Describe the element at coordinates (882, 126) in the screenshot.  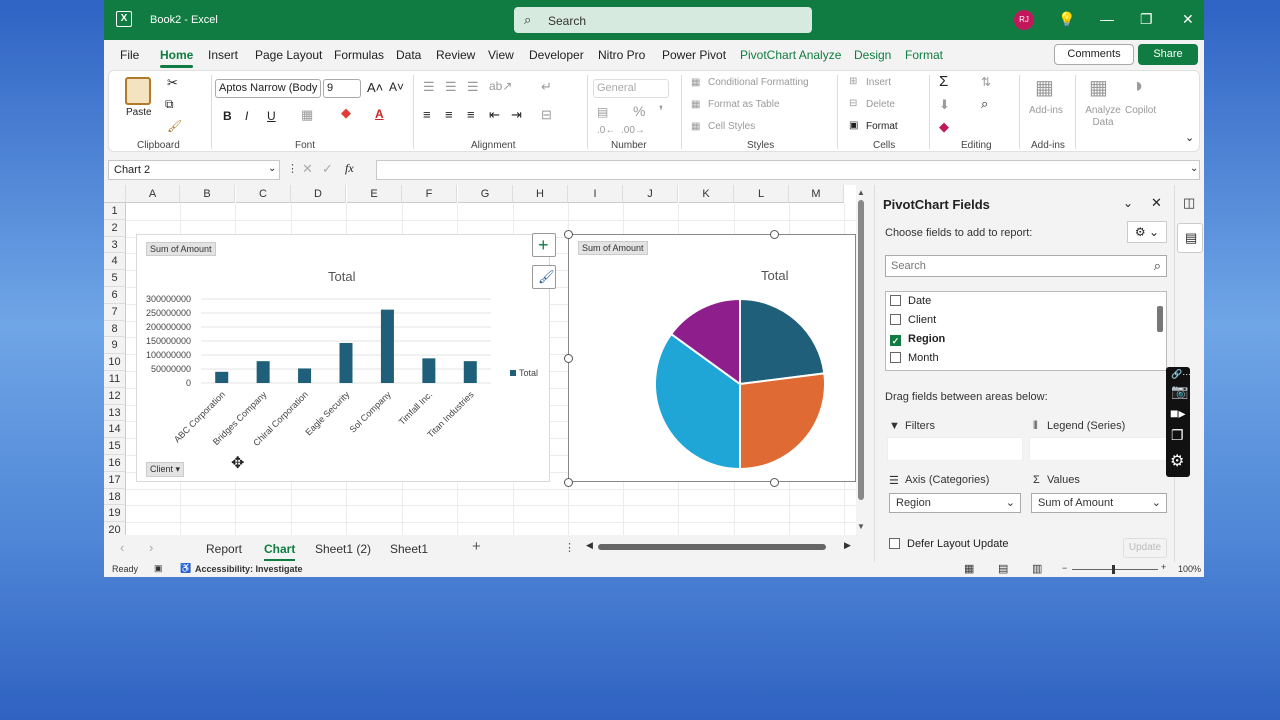
I see `format-cells-button: Format` at that location.